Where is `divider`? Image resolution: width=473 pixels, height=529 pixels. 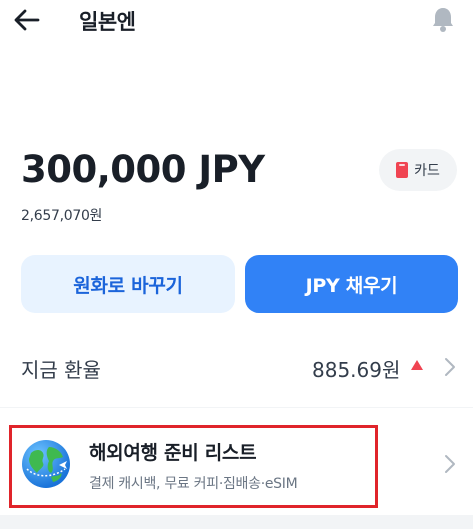
divider is located at coordinates (236, 407).